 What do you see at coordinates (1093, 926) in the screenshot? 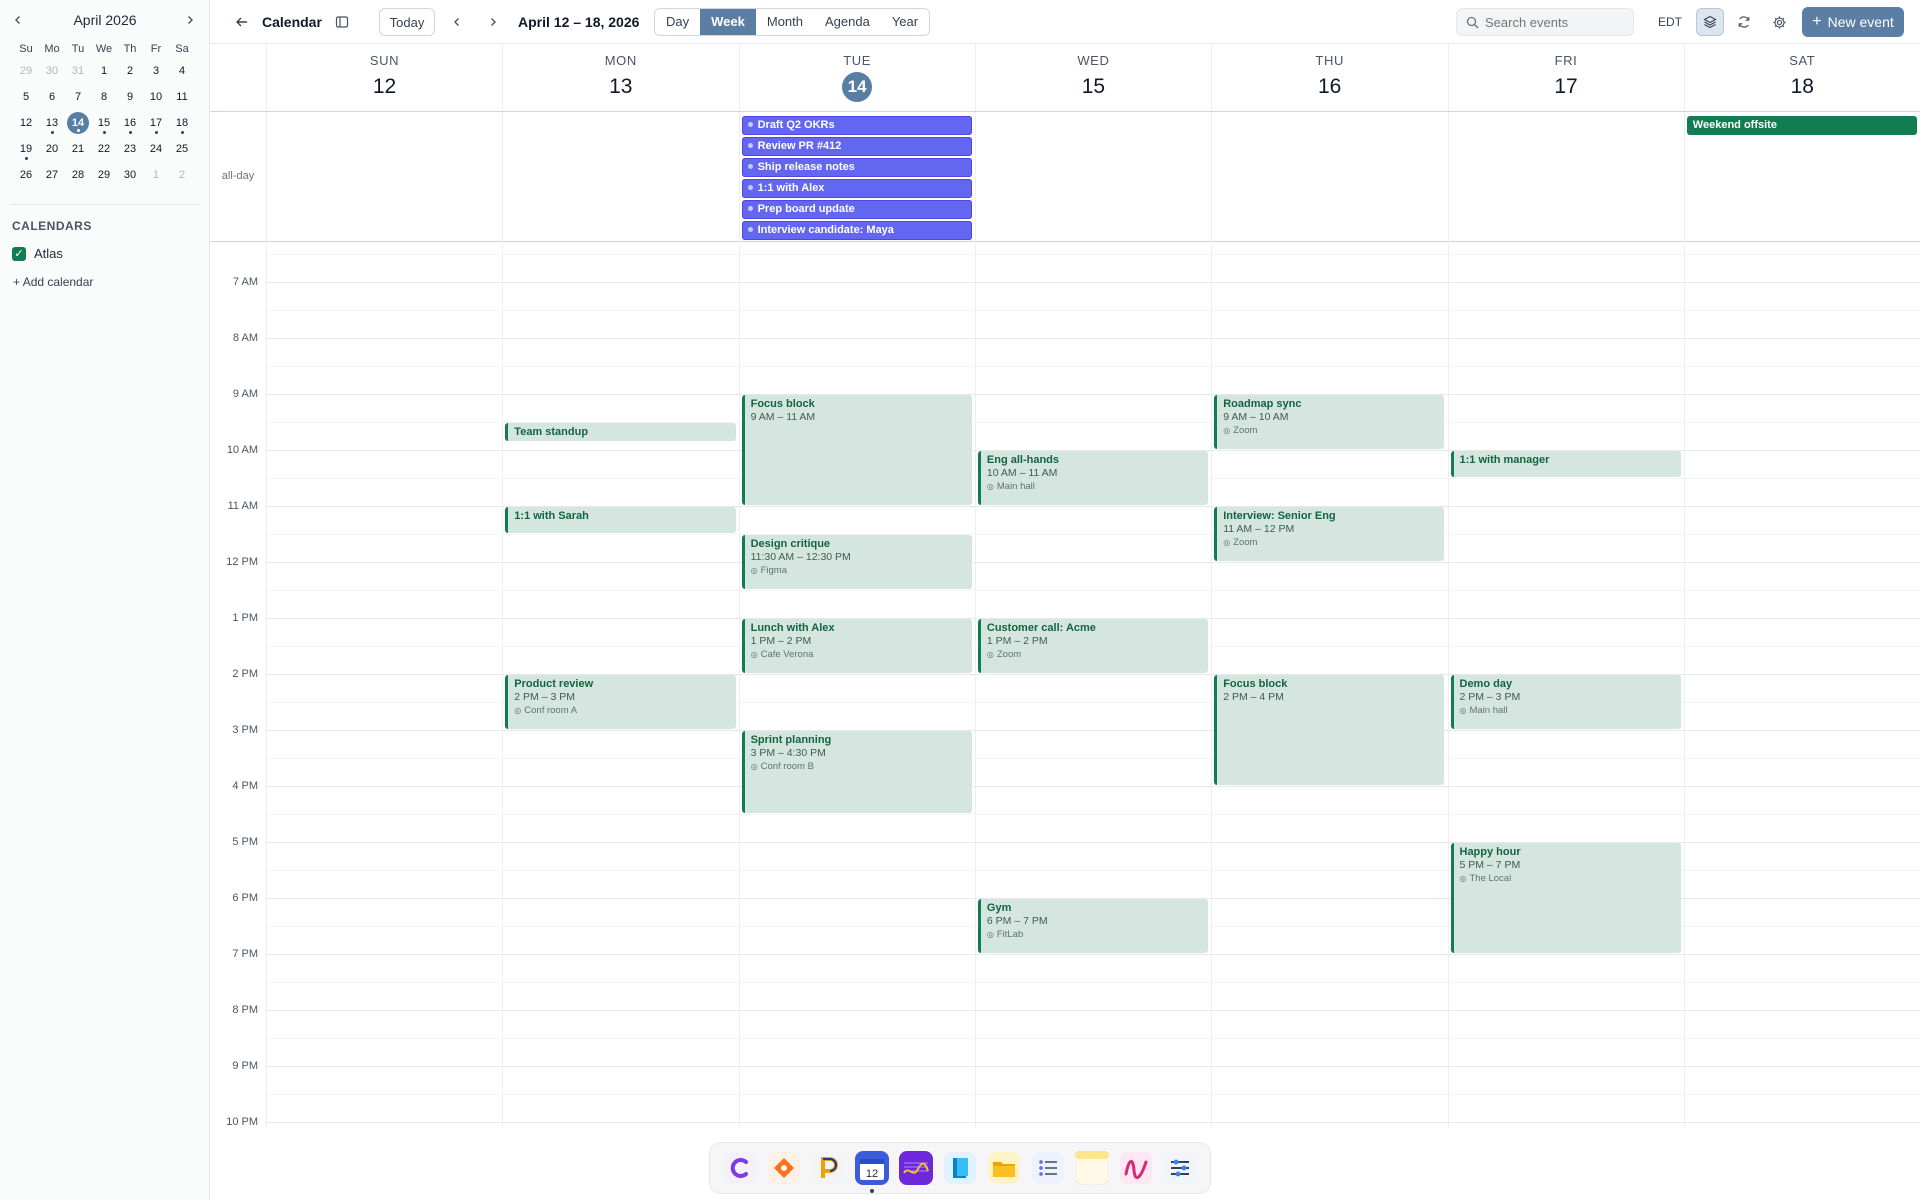
I see `calendar-event: Gym6 PM – 7 PMFitLab` at bounding box center [1093, 926].